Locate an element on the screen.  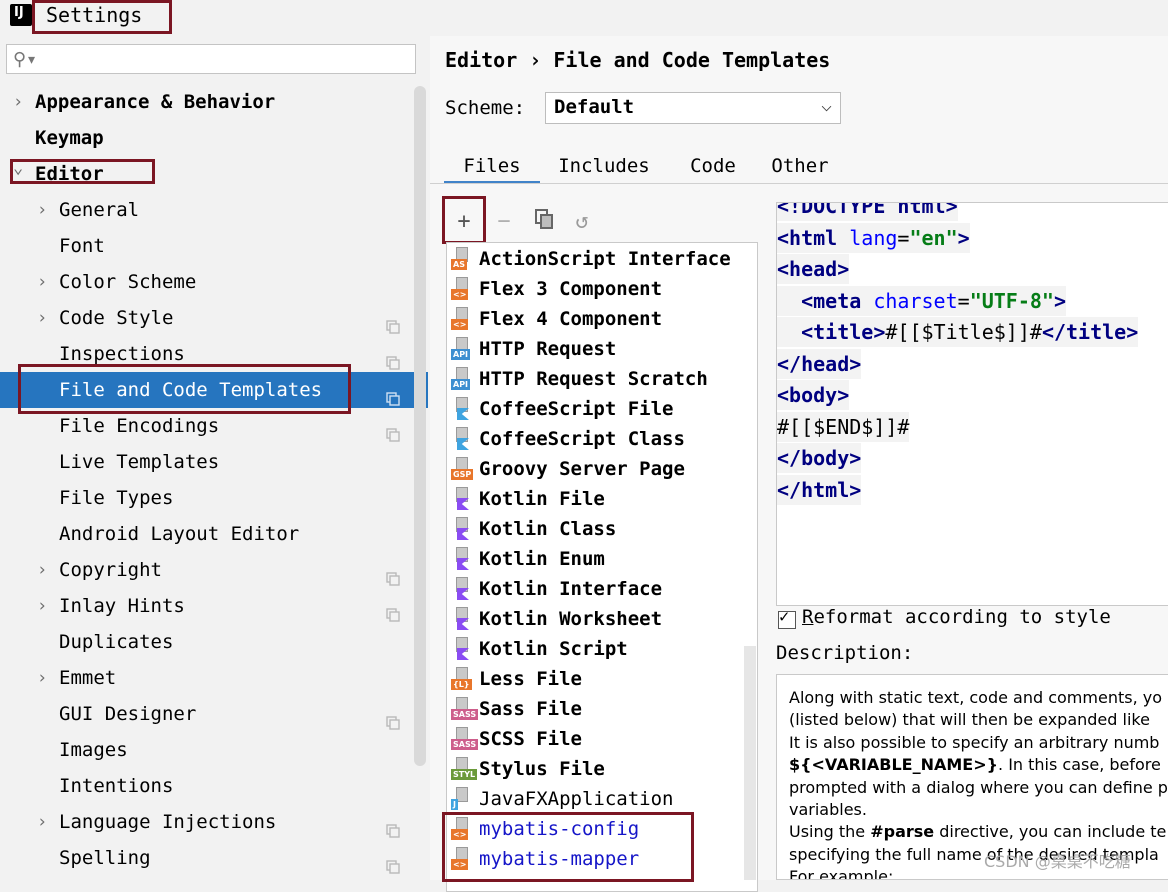
code-line: #[[$END$]]# is located at coordinates (843, 426).